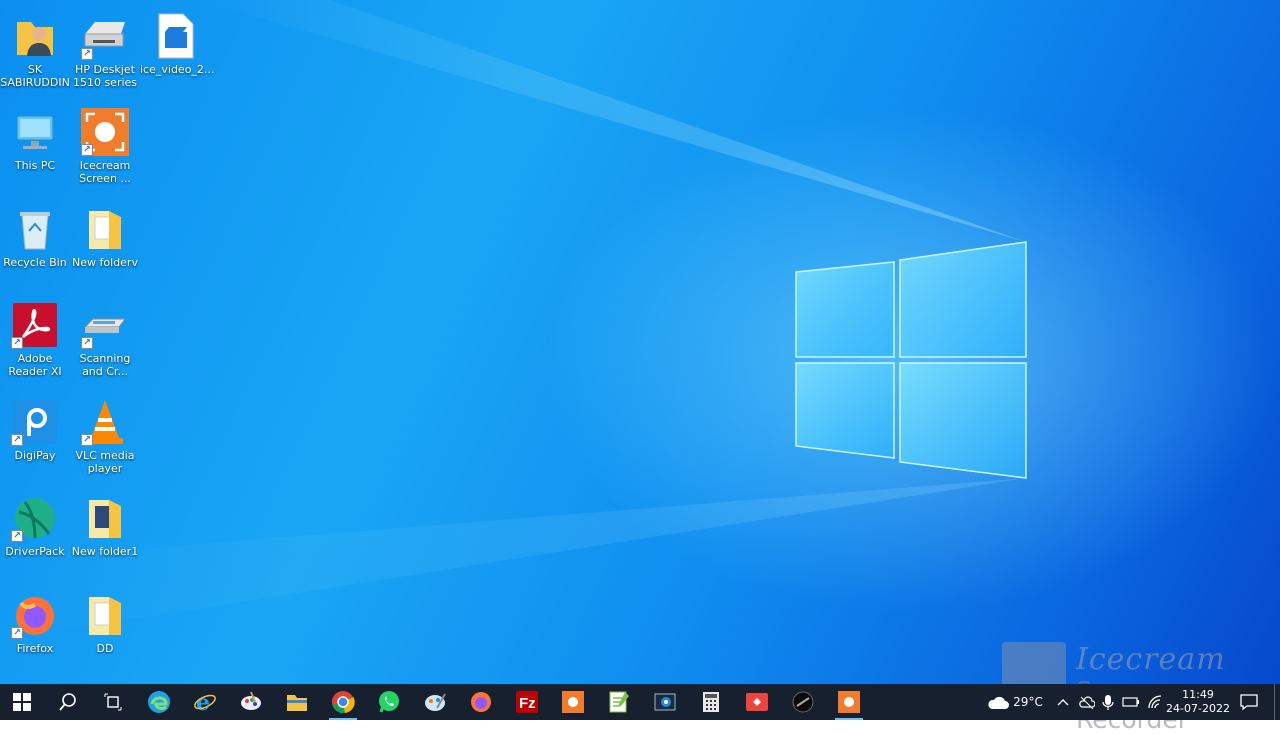 Image resolution: width=1280 pixels, height=734 pixels. What do you see at coordinates (1015, 702) in the screenshot?
I see `weather-widget: 29°C` at bounding box center [1015, 702].